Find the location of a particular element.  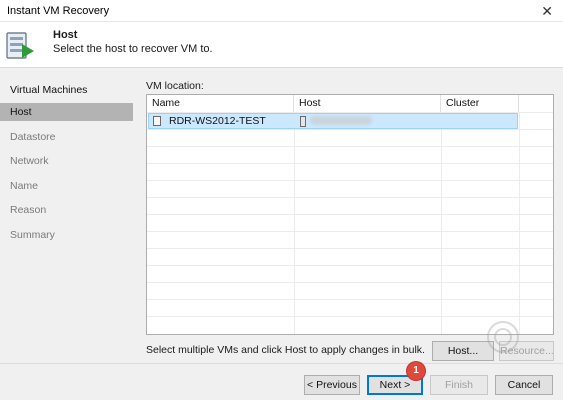

vm-name-cell: RDR-WS2012-TEST is located at coordinates (217, 121).